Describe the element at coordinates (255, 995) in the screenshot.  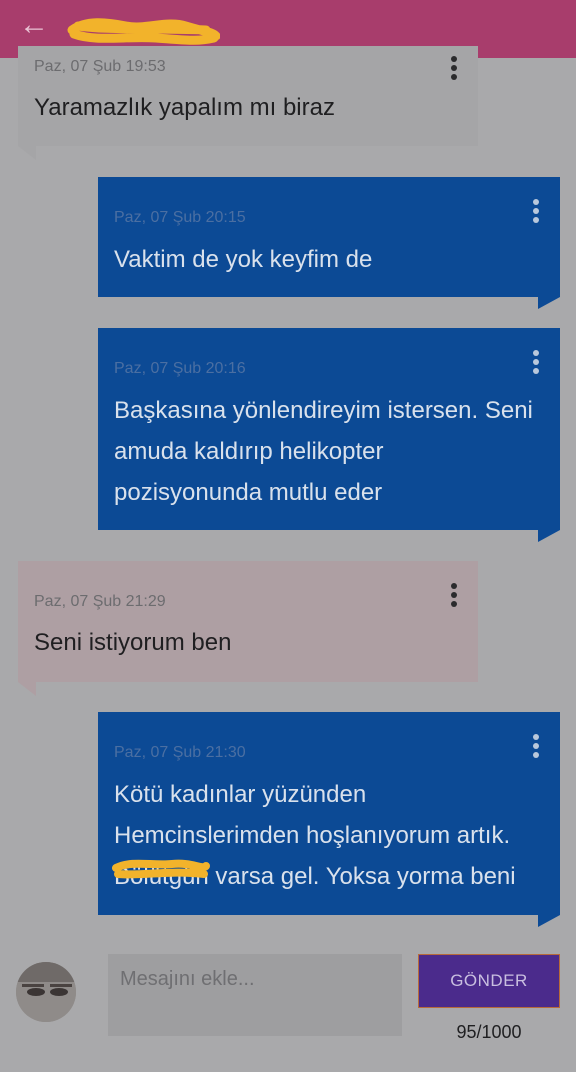
I see `message-input` at that location.